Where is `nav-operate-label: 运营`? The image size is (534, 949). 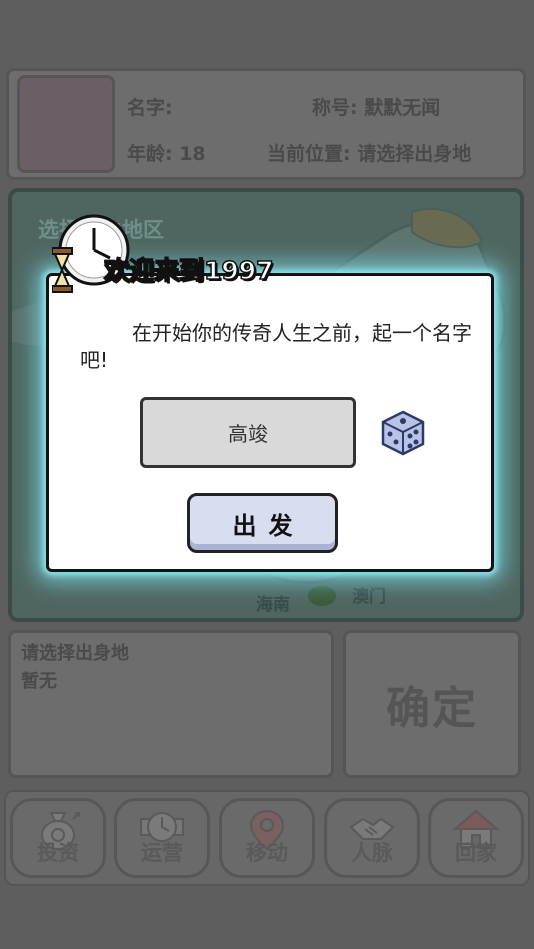 nav-operate-label: 运营 is located at coordinates (162, 853).